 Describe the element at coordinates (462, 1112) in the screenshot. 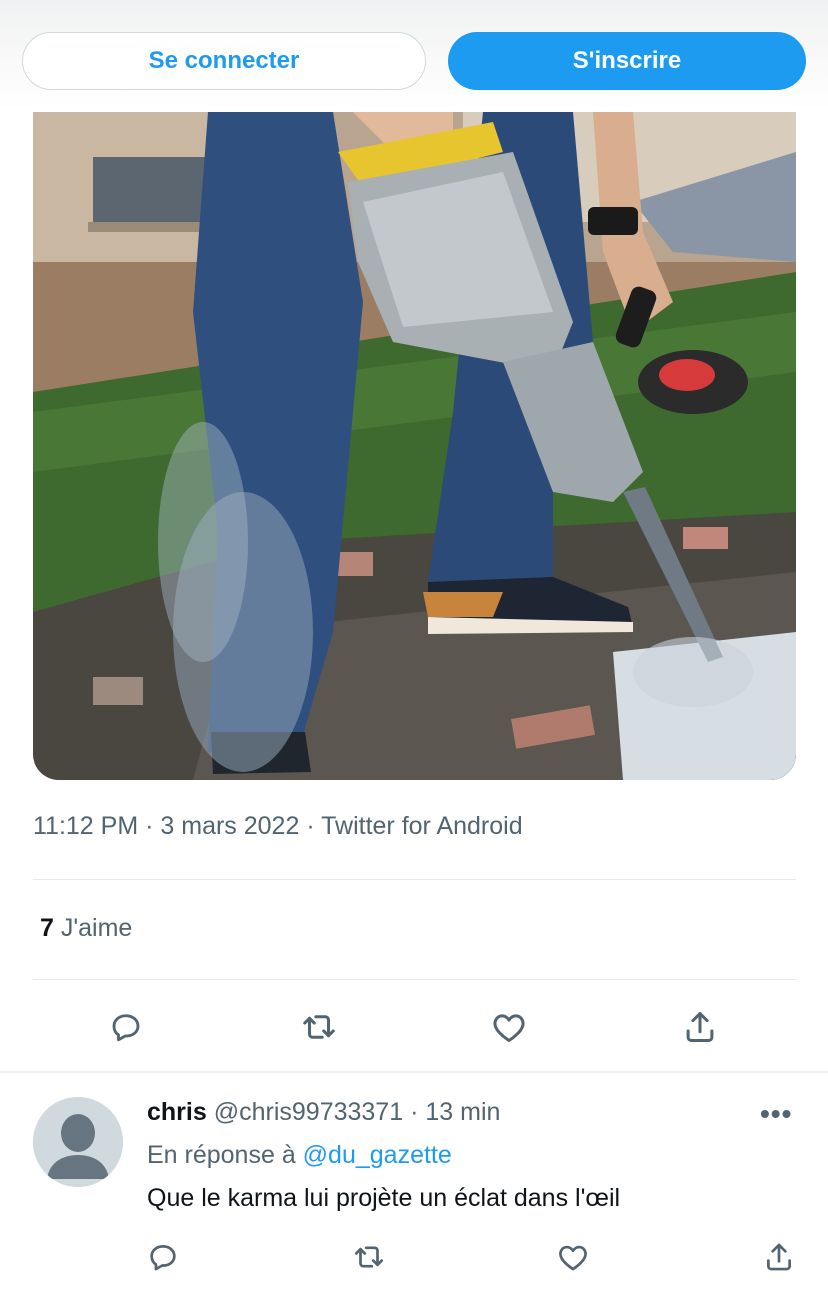

I see `reply-age: 13 min` at that location.